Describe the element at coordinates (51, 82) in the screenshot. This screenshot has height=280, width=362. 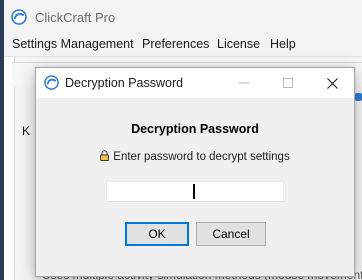
I see `dialog-logo-icon` at that location.